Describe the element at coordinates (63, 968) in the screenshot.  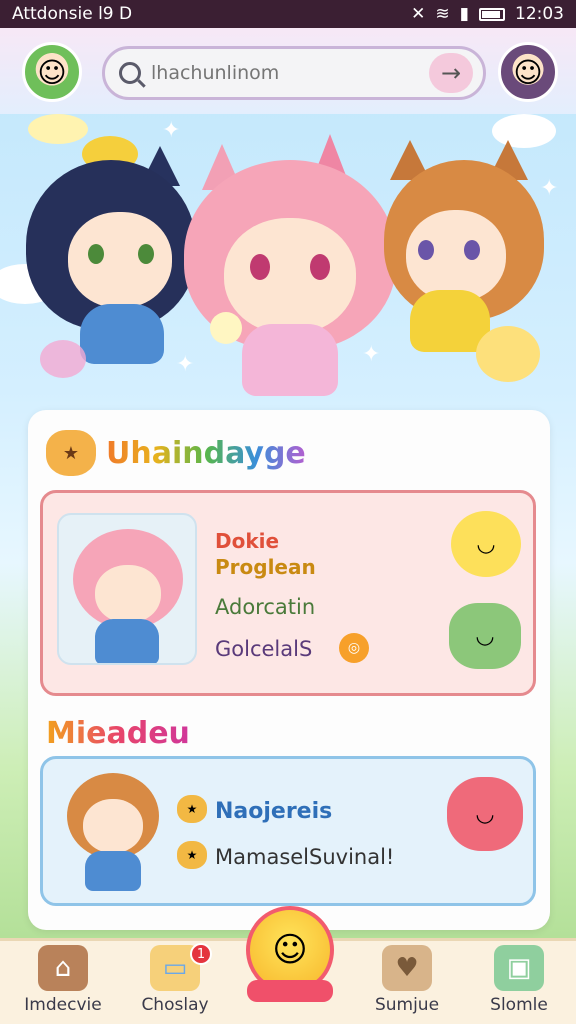
I see `home-icon: ⌂` at that location.